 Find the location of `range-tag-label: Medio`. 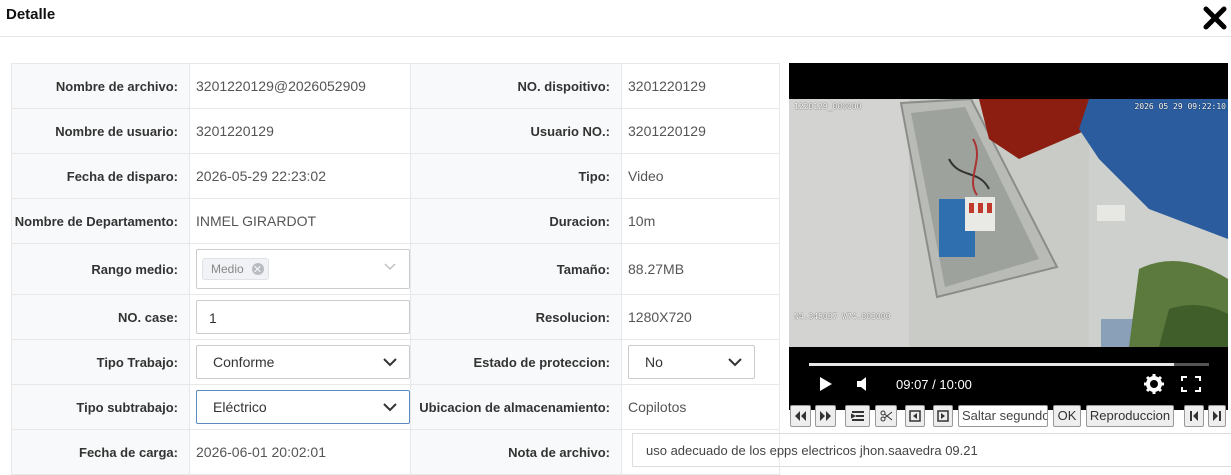

range-tag-label: Medio is located at coordinates (227, 269).